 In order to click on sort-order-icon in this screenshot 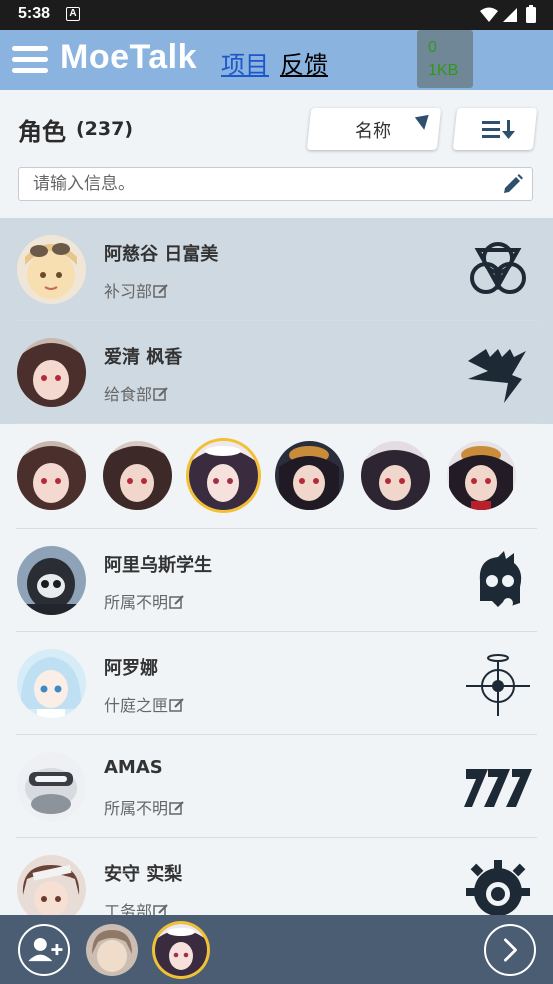, I will do `click(498, 129)`.